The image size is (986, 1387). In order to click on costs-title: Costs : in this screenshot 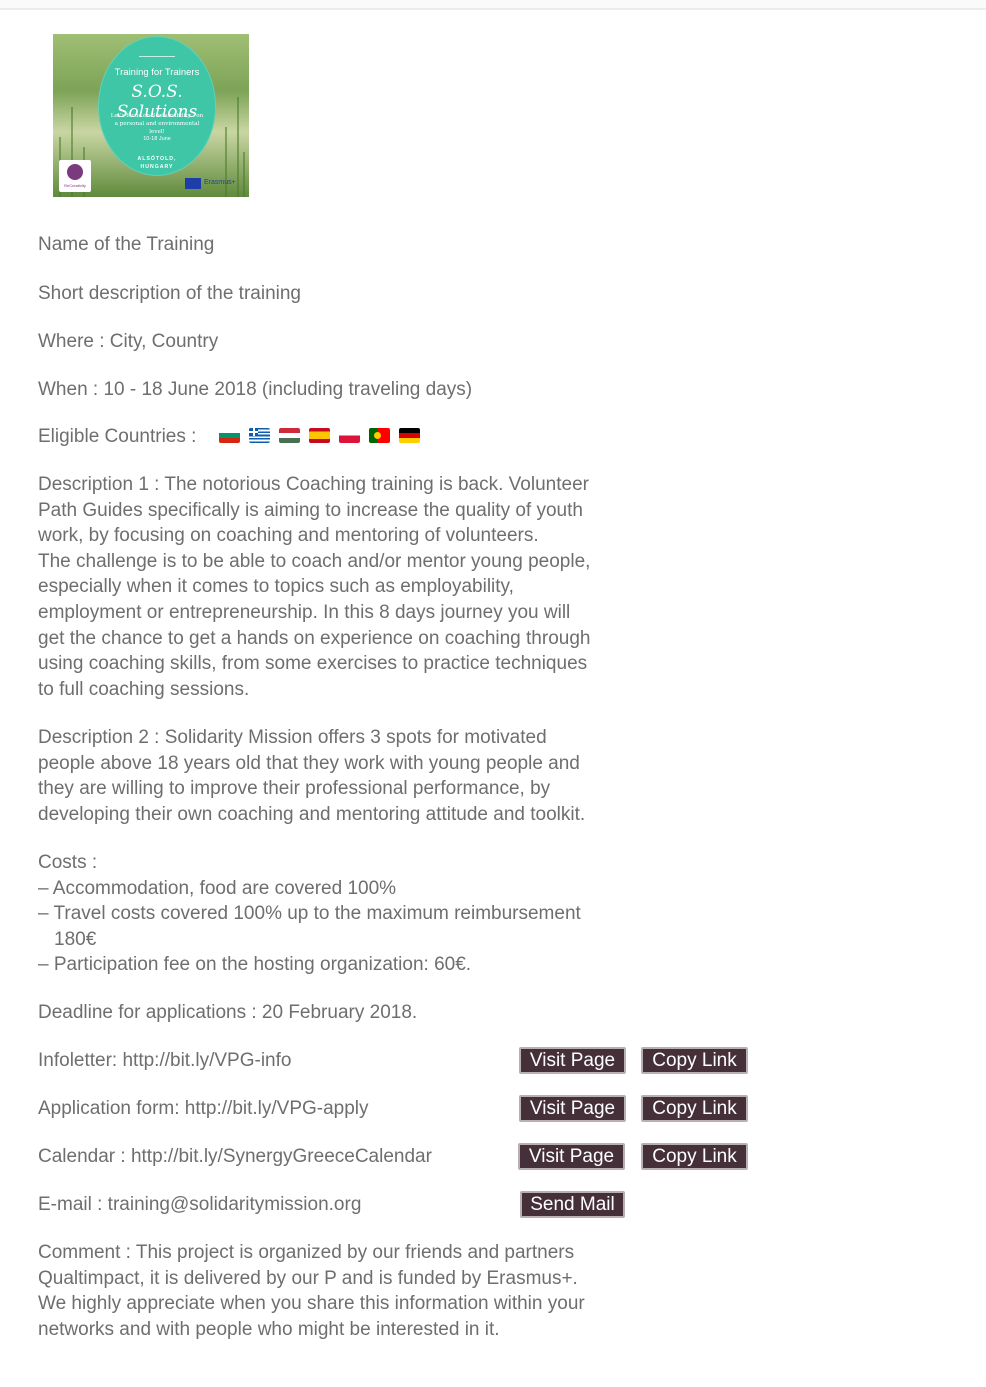, I will do `click(68, 862)`.